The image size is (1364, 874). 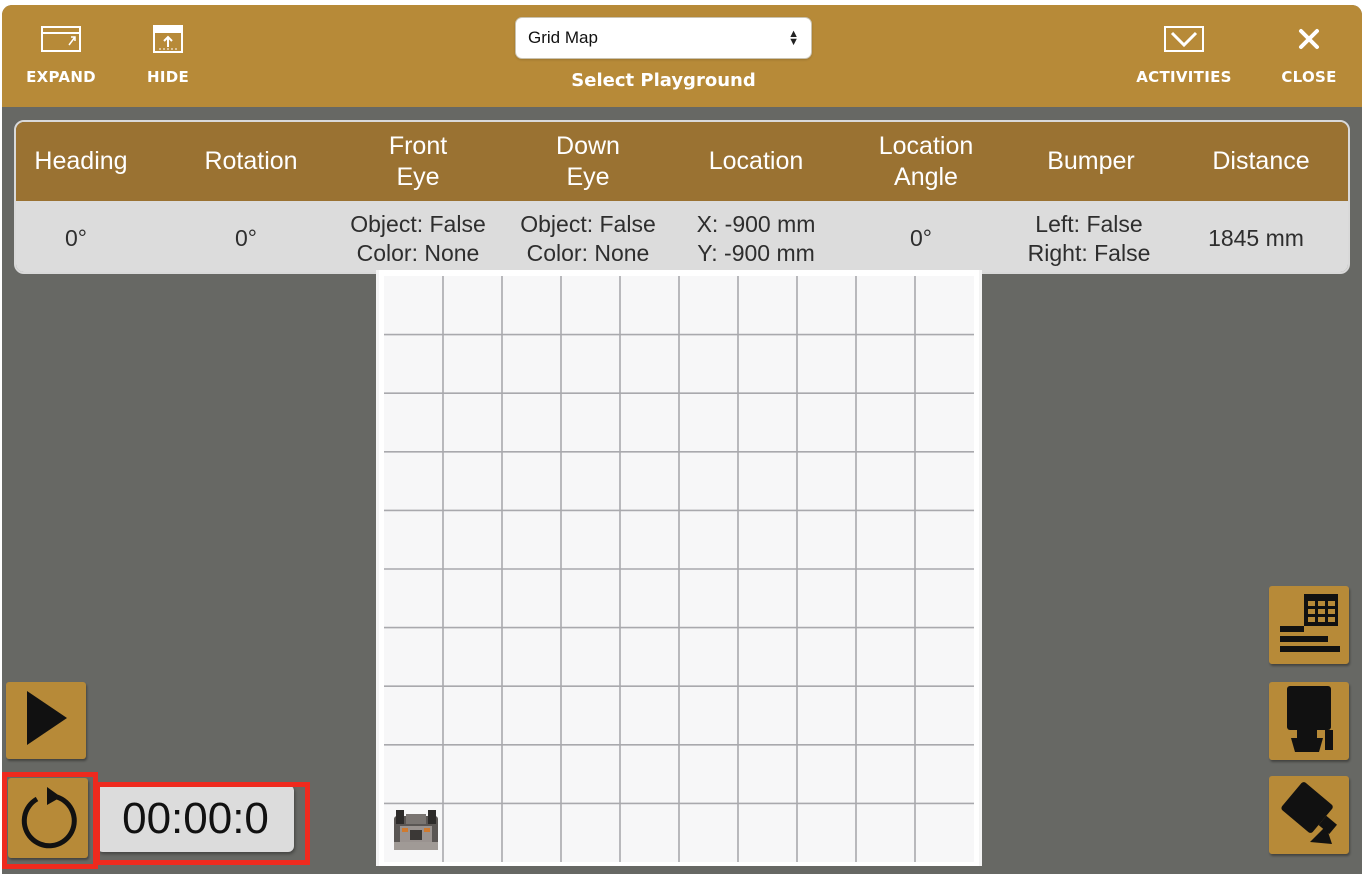 What do you see at coordinates (168, 39) in the screenshot?
I see `hide-icon` at bounding box center [168, 39].